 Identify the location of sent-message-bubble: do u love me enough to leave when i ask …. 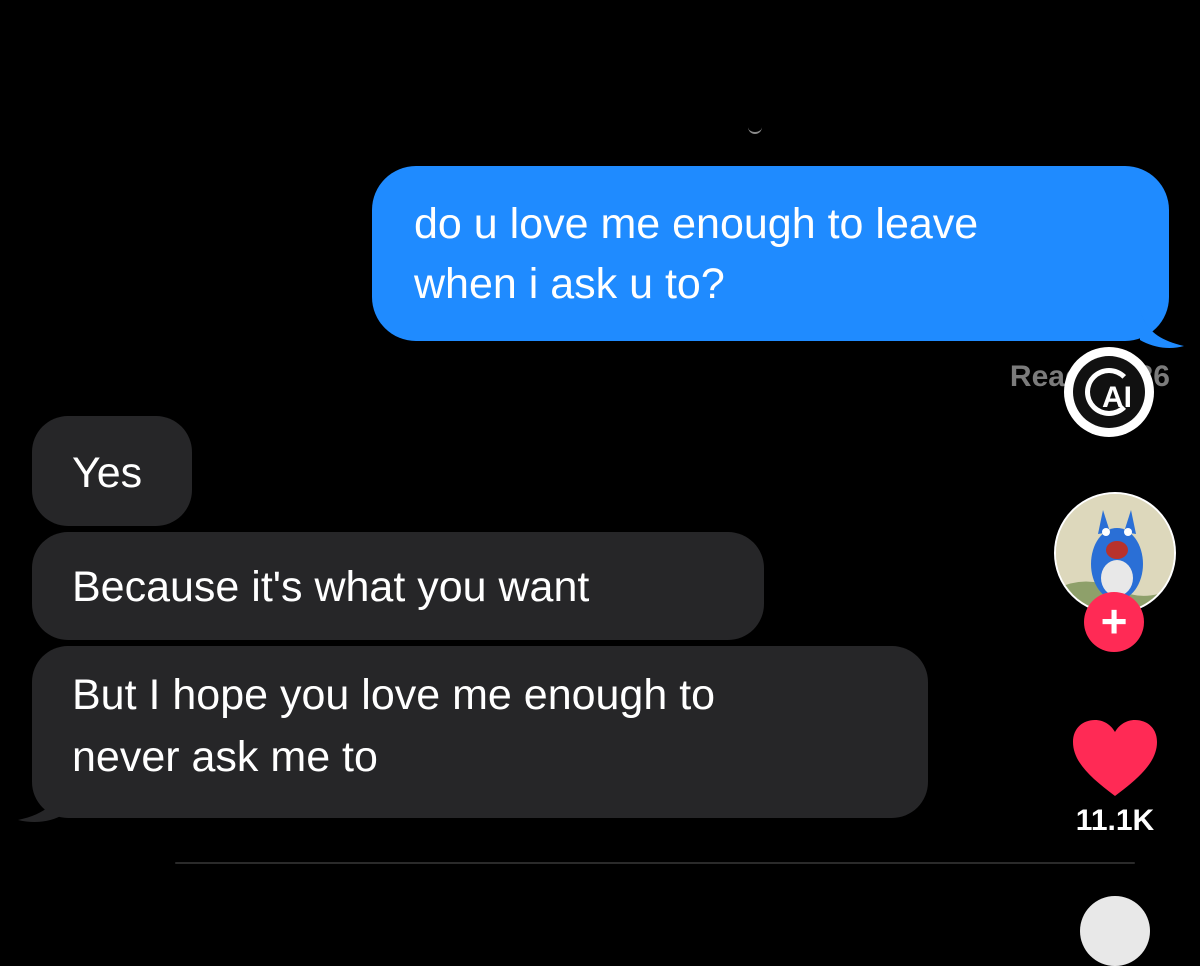
(770, 253).